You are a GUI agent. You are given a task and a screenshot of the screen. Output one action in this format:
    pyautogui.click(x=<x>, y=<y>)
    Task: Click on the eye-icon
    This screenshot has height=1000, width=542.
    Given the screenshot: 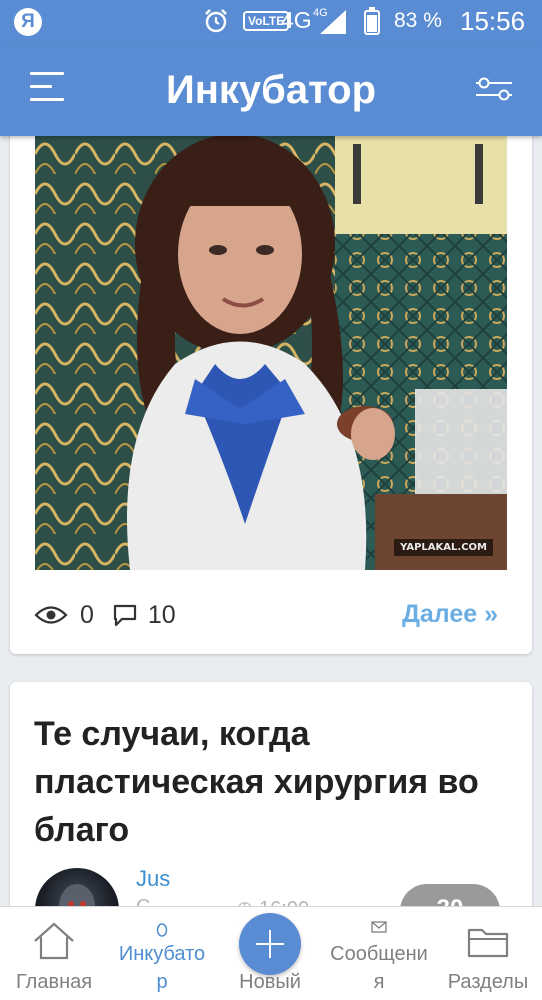 What is the action you would take?
    pyautogui.click(x=51, y=615)
    